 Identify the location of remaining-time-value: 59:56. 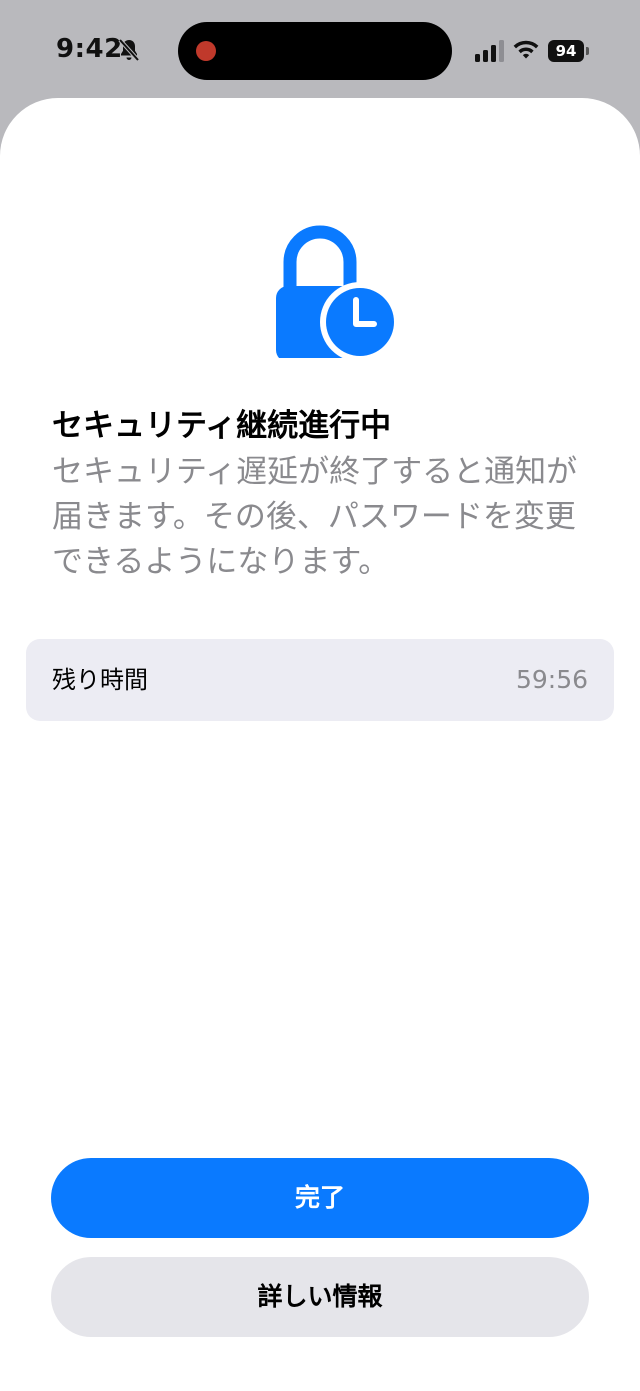
(551, 679).